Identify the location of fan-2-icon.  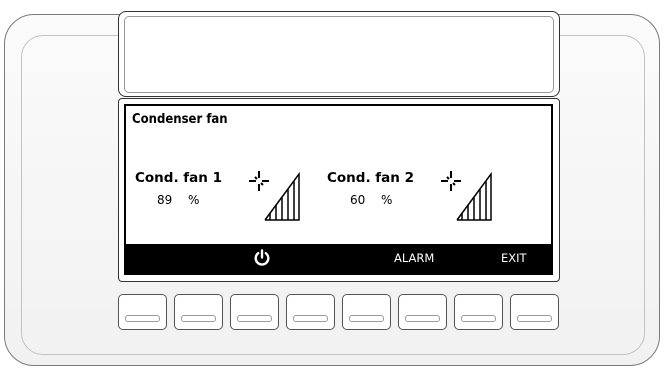
(466, 196).